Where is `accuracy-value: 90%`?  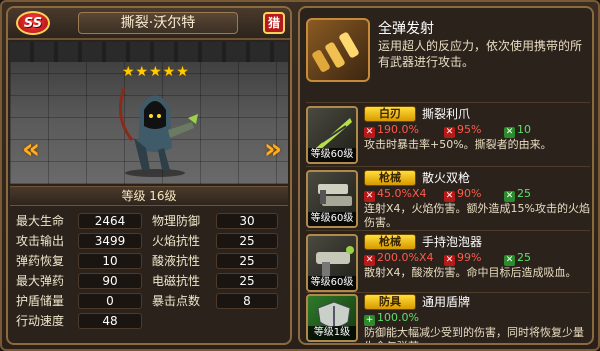 accuracy-value: 90% is located at coordinates (469, 193).